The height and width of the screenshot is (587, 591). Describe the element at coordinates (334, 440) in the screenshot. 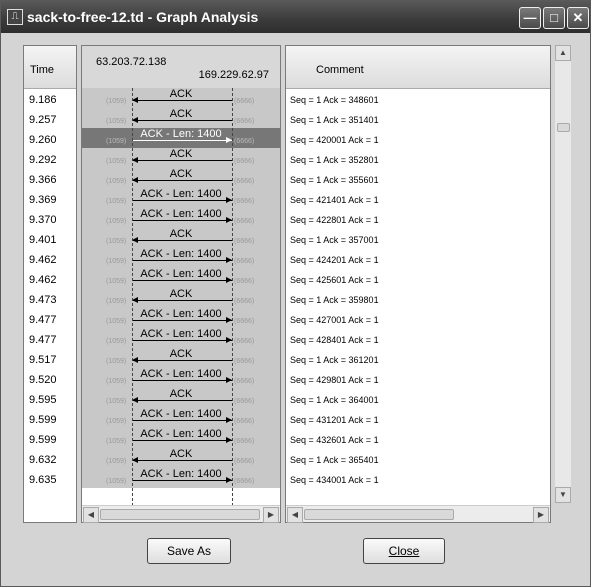

I see `comment-cell: Seq = 432601 Ack = 1` at that location.